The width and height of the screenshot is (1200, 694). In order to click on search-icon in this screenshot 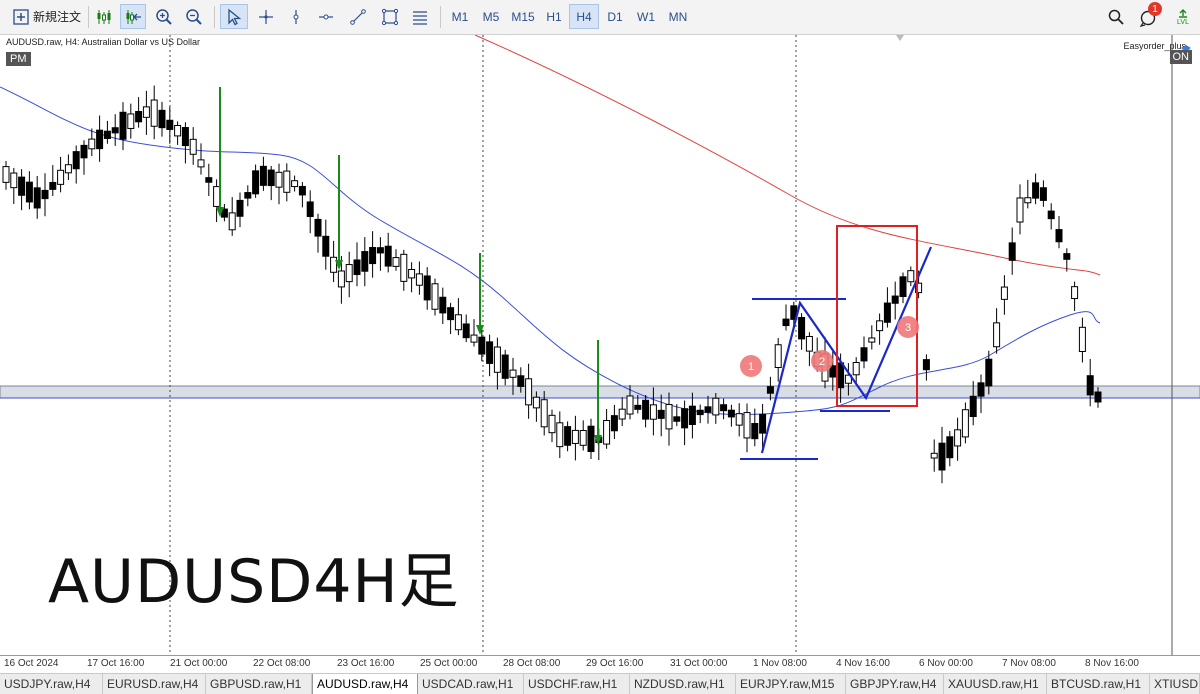, I will do `click(1116, 17)`.